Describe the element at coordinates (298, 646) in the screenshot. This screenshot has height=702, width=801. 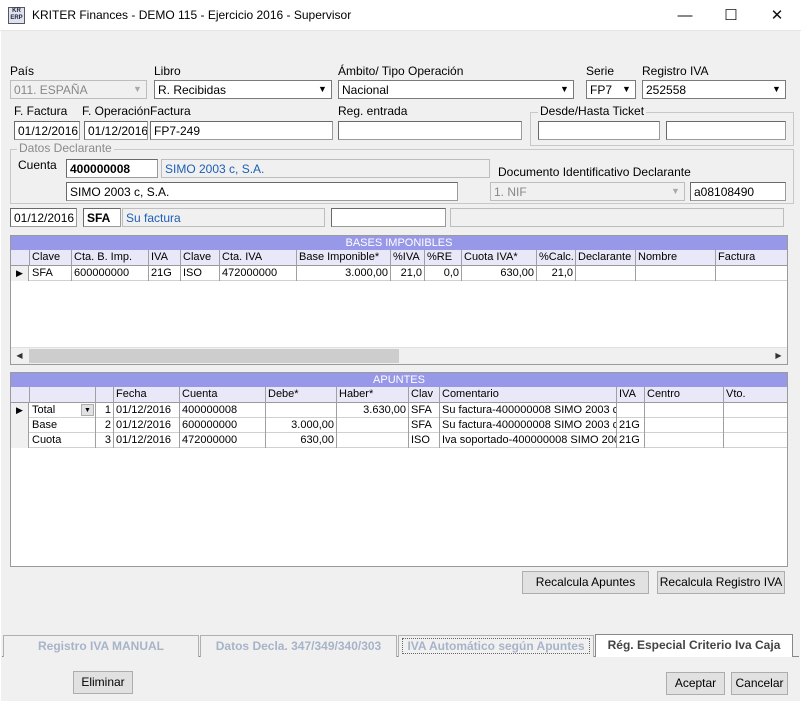
I see `tab-datos-decla: Datos Decla. 347/349/340/303` at that location.